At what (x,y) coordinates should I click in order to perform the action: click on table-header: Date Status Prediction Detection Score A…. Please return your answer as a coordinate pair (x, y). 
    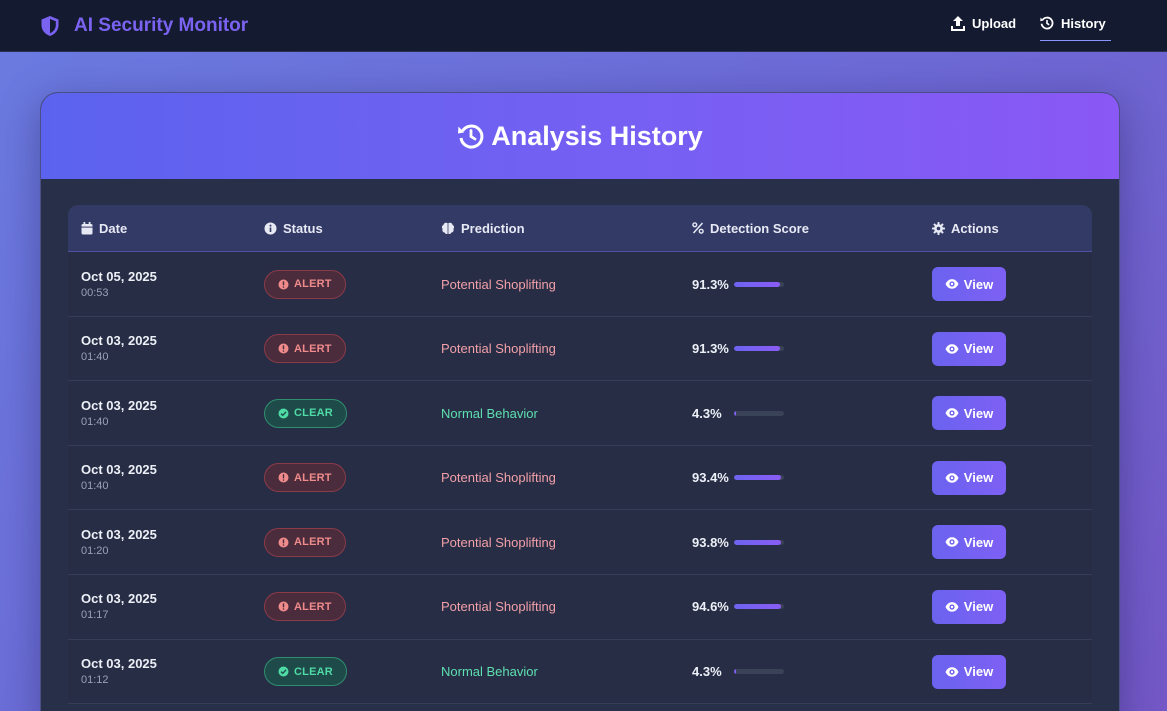
    Looking at the image, I should click on (580, 228).